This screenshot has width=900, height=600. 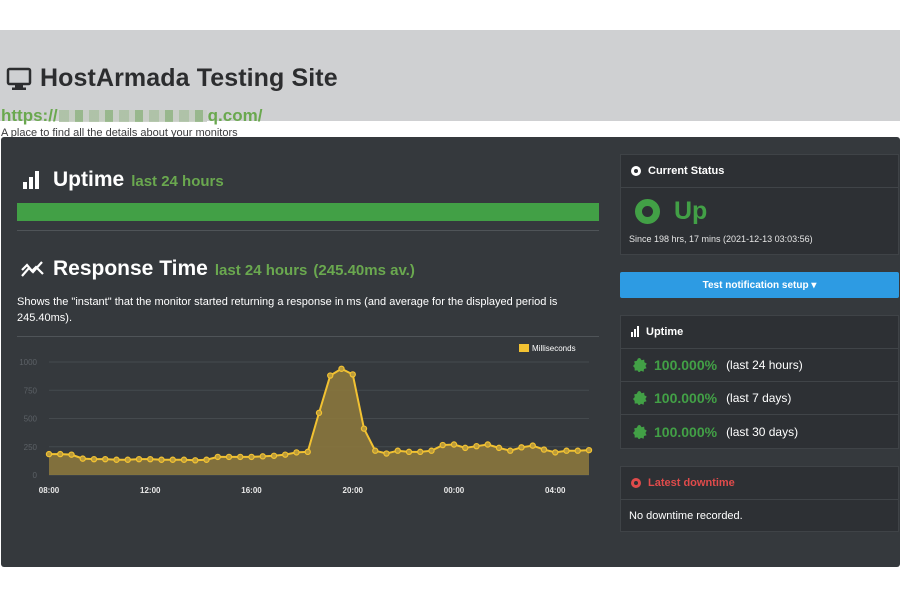 I want to click on uptime-period: (last 7 days), so click(x=759, y=398).